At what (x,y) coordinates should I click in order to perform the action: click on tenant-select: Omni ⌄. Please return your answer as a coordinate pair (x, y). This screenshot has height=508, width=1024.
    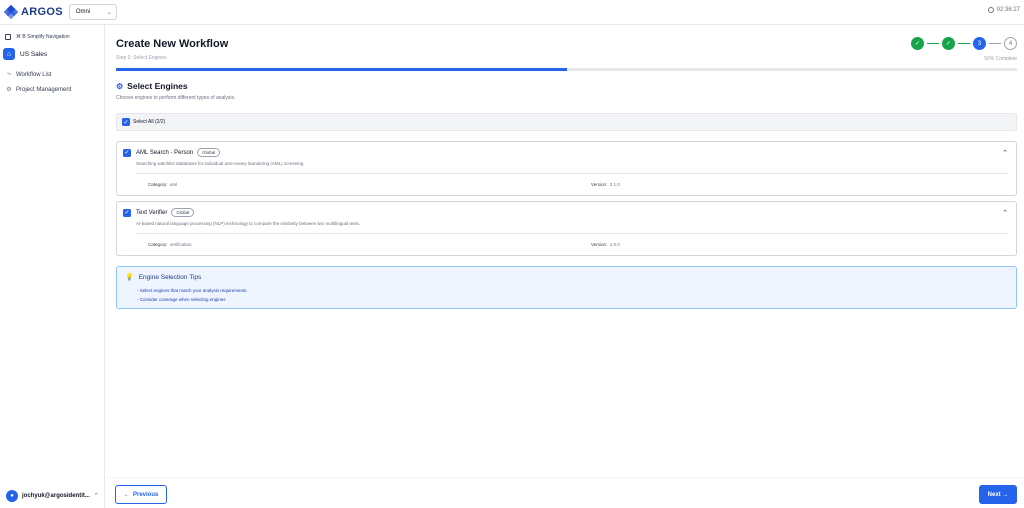
    Looking at the image, I should click on (92, 12).